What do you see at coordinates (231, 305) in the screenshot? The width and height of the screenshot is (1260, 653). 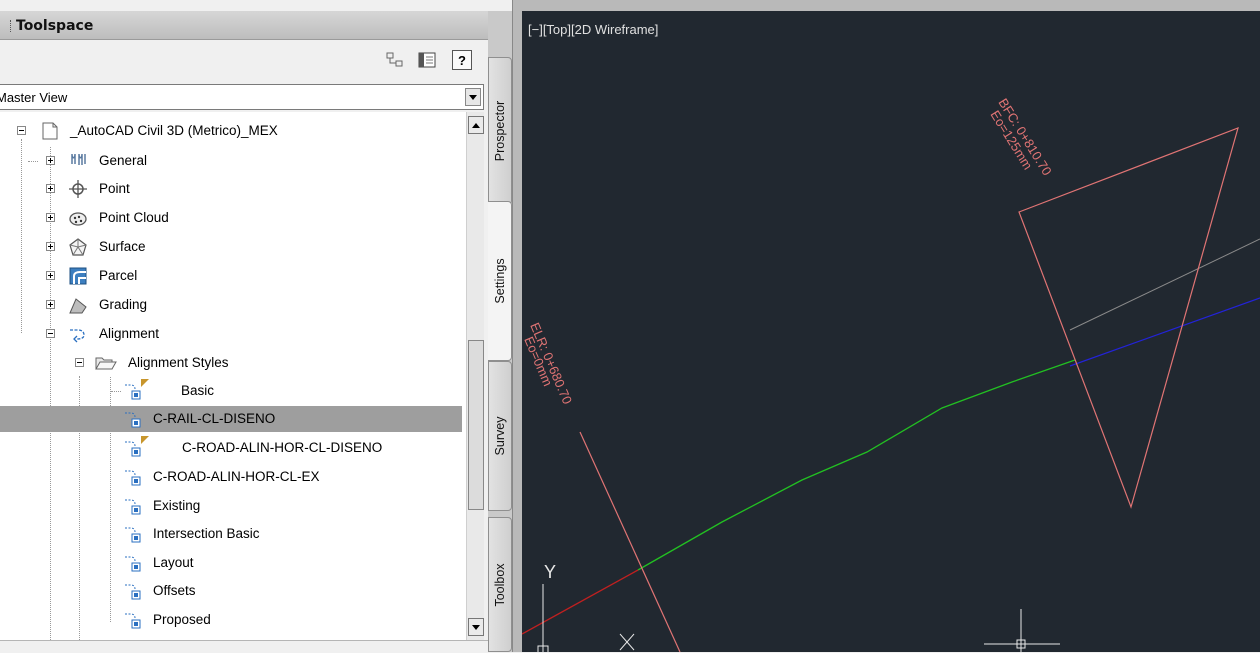 I see `tree-item-grading: Grading` at bounding box center [231, 305].